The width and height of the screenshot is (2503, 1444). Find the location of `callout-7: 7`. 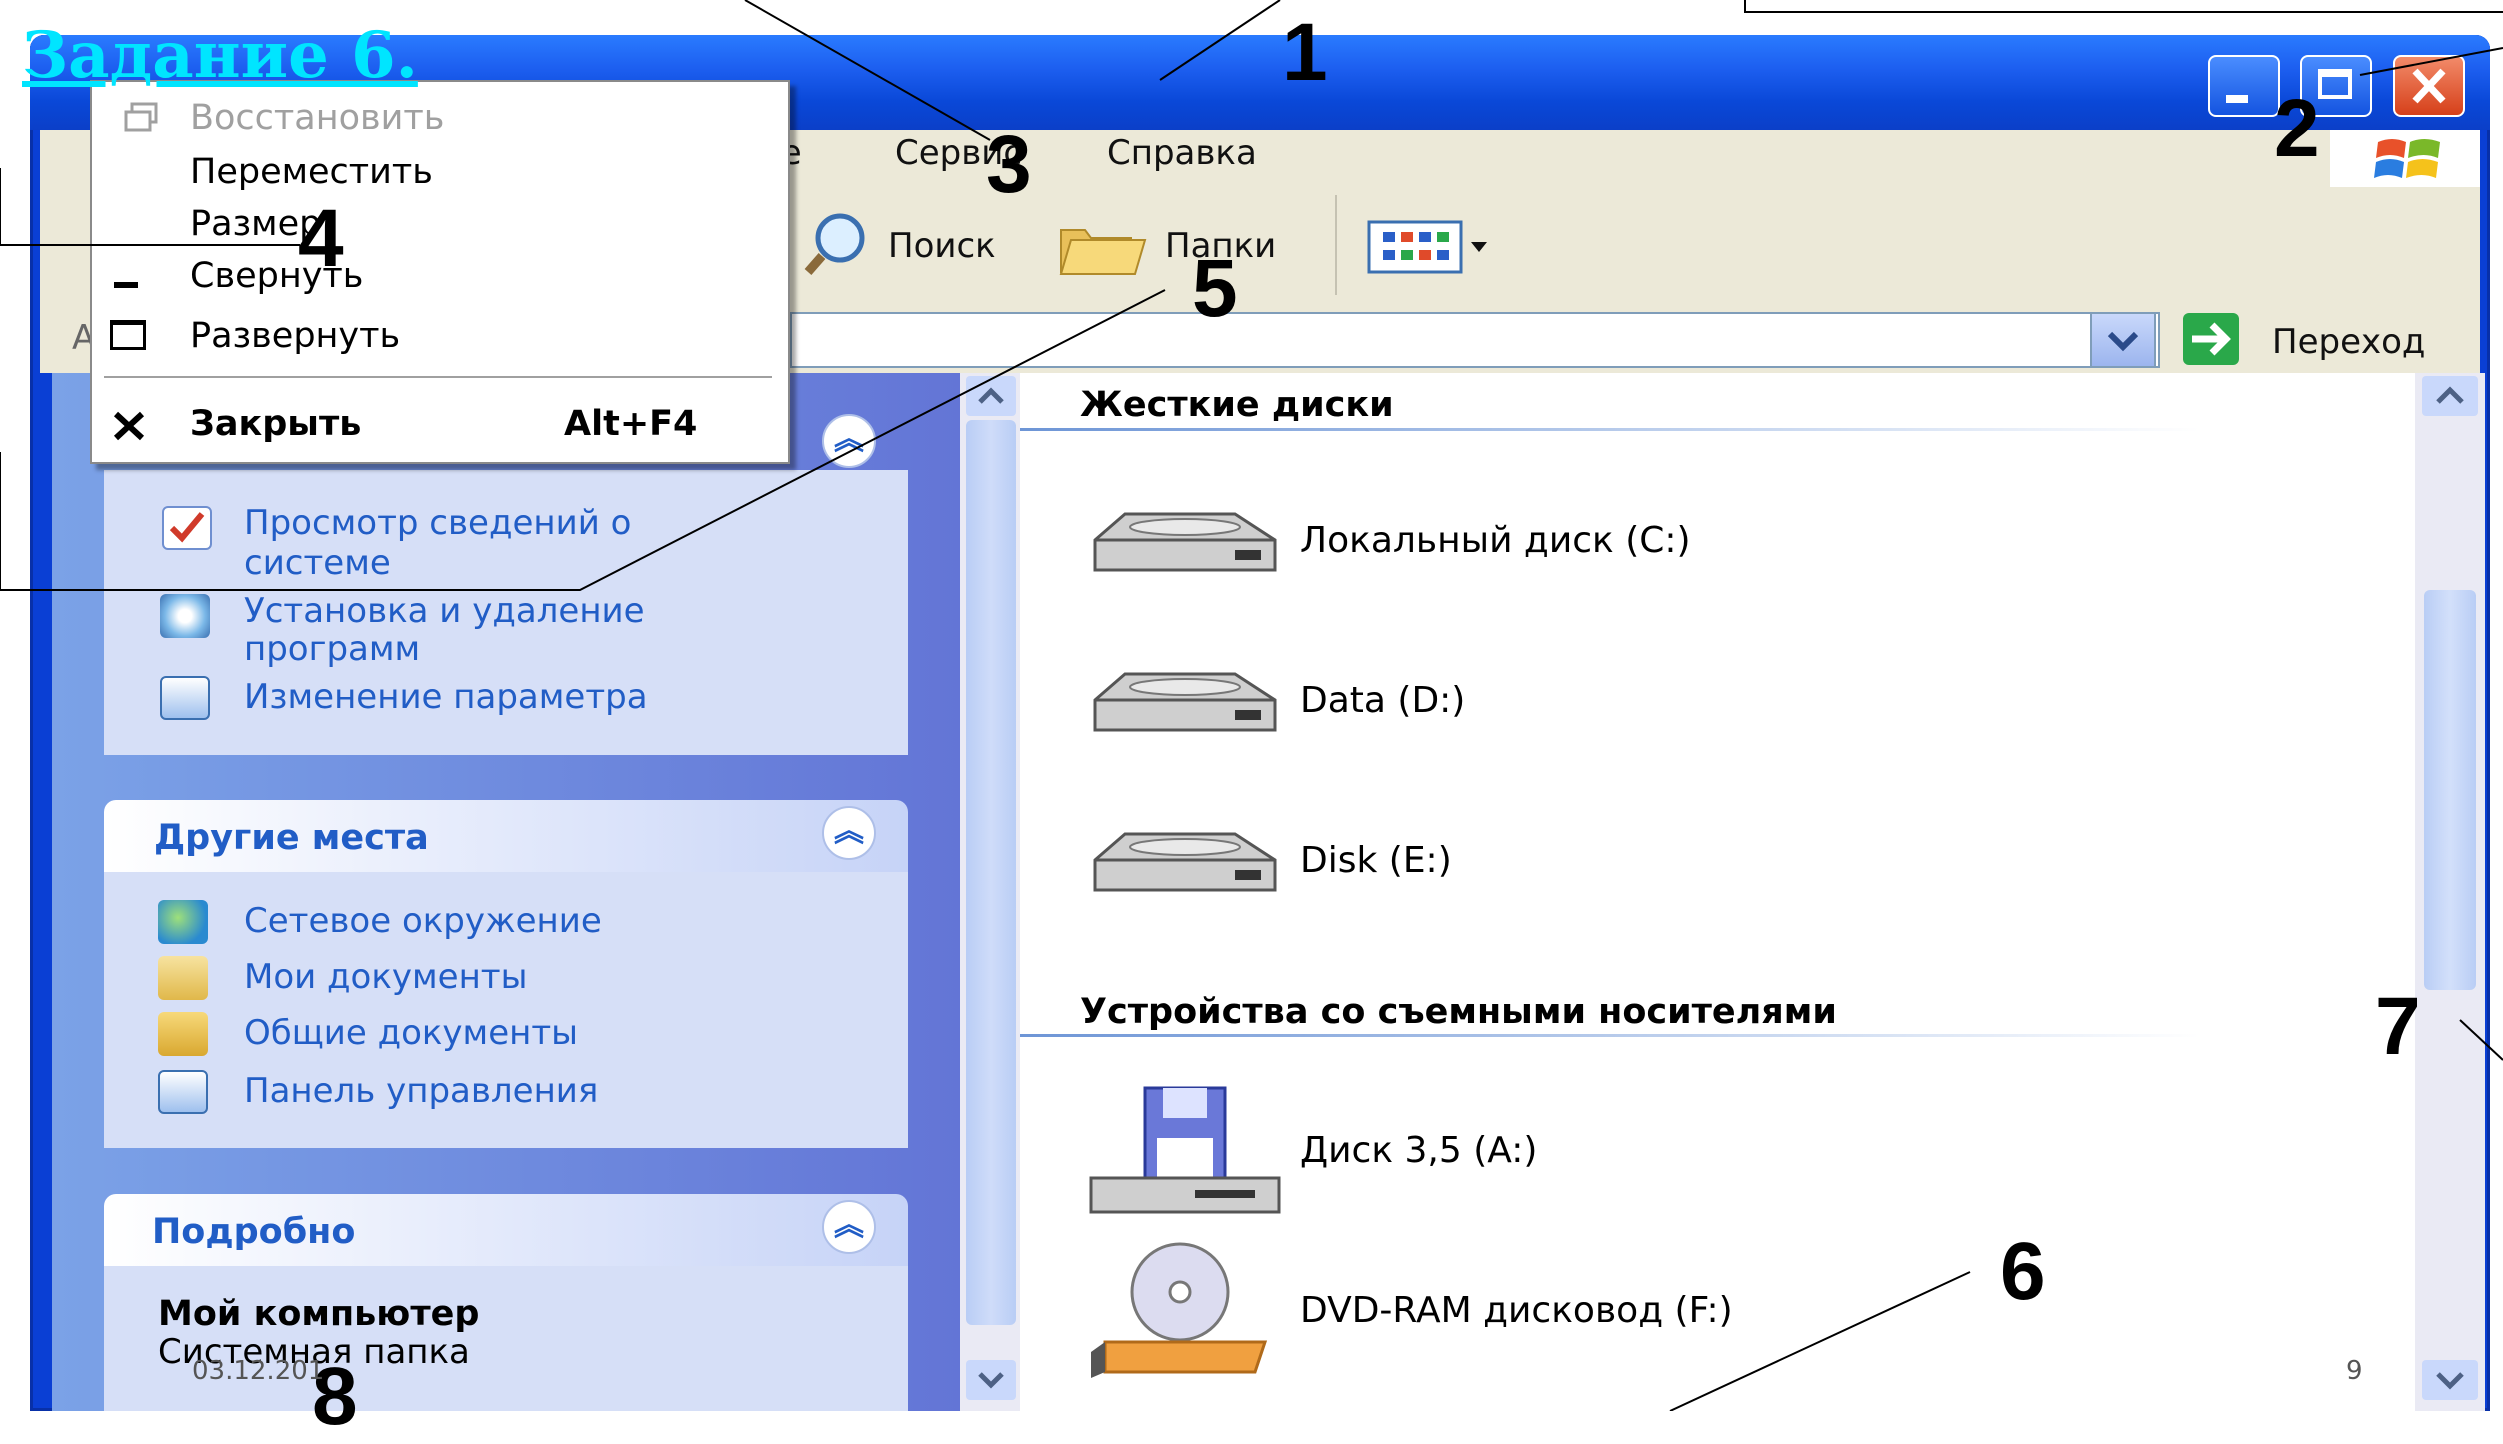

callout-7: 7 is located at coordinates (2398, 1026).